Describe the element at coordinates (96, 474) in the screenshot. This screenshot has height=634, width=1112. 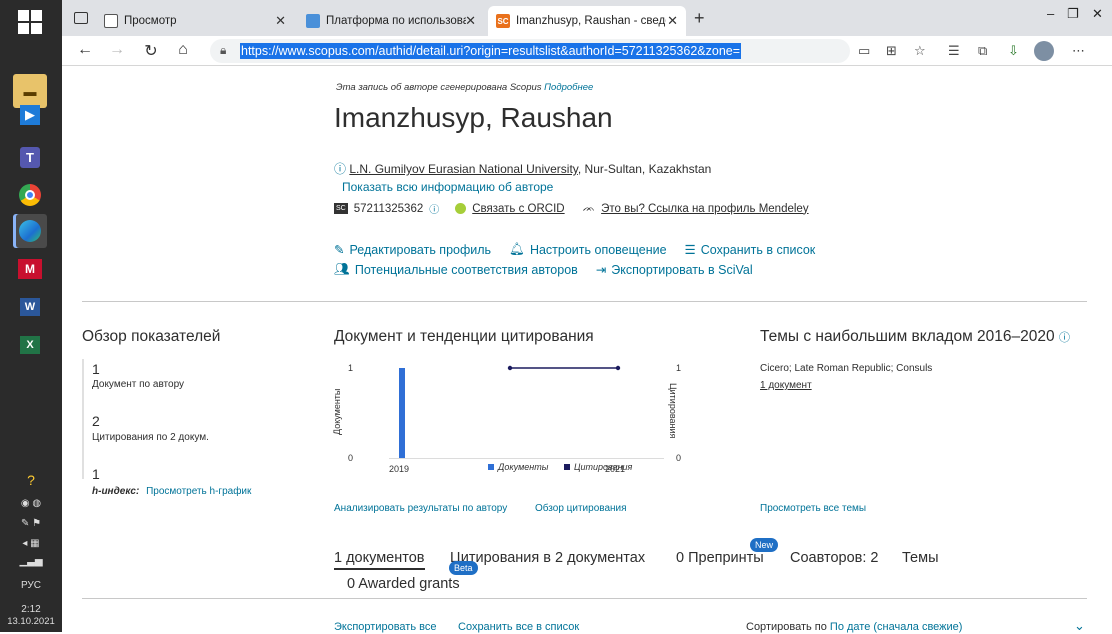
I see `h-index-value: 1` at that location.